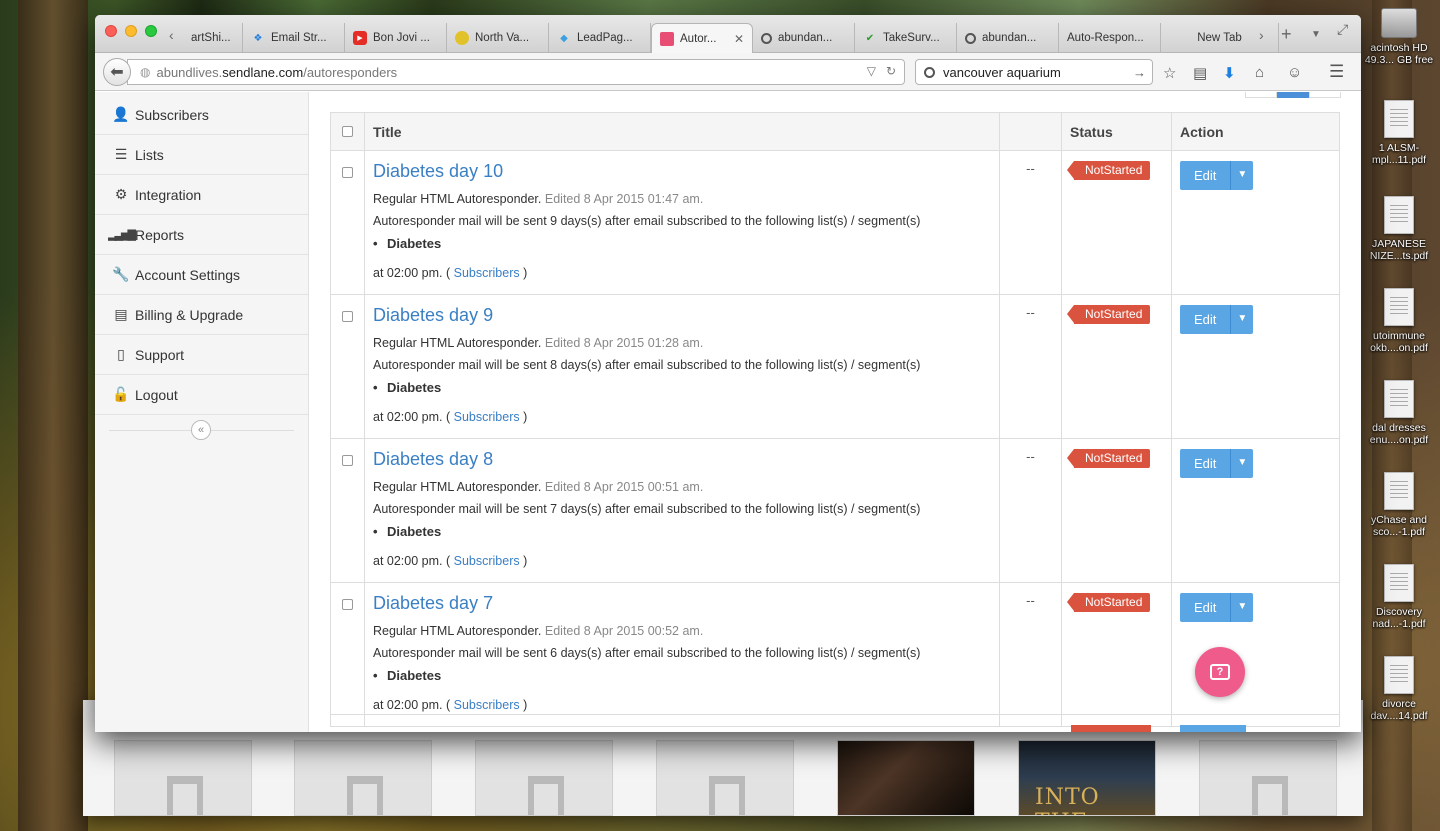 Image resolution: width=1440 pixels, height=831 pixels. I want to click on tab-active: Autor... ✕, so click(702, 38).